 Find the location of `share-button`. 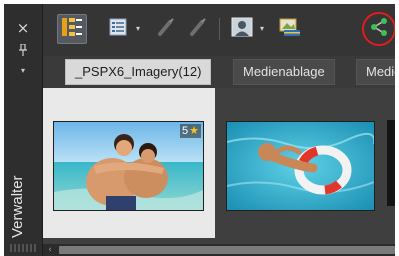

share-button is located at coordinates (378, 29).